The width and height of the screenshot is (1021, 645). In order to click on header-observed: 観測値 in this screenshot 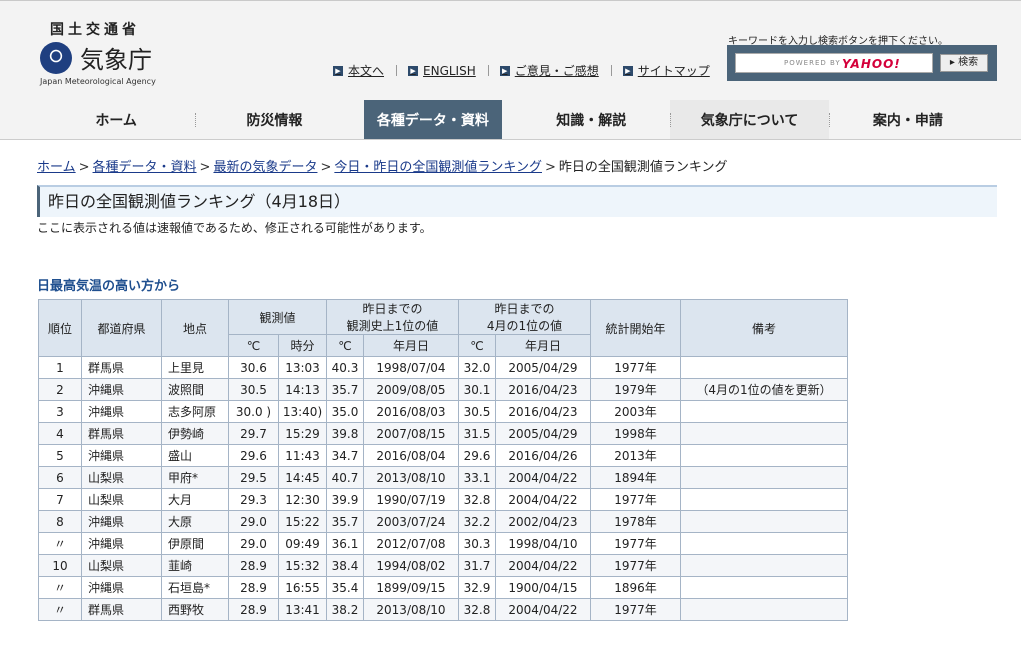, I will do `click(277, 317)`.